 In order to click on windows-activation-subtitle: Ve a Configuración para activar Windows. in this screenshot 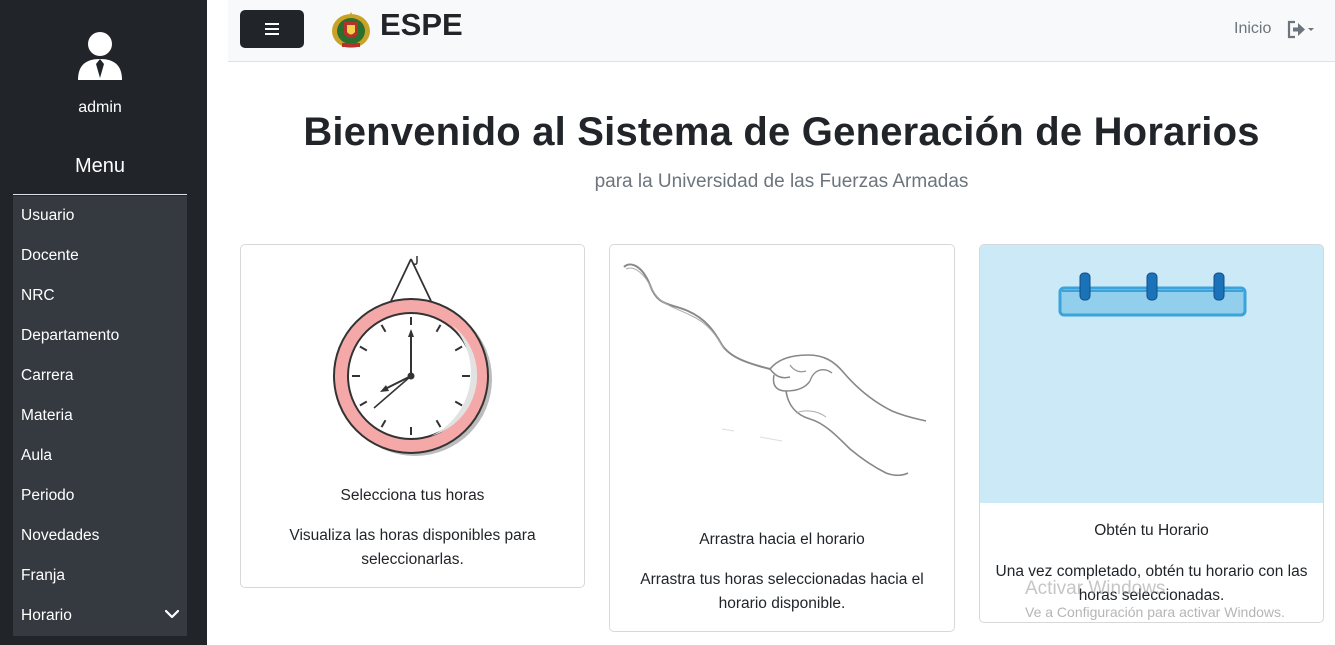, I will do `click(1155, 612)`.